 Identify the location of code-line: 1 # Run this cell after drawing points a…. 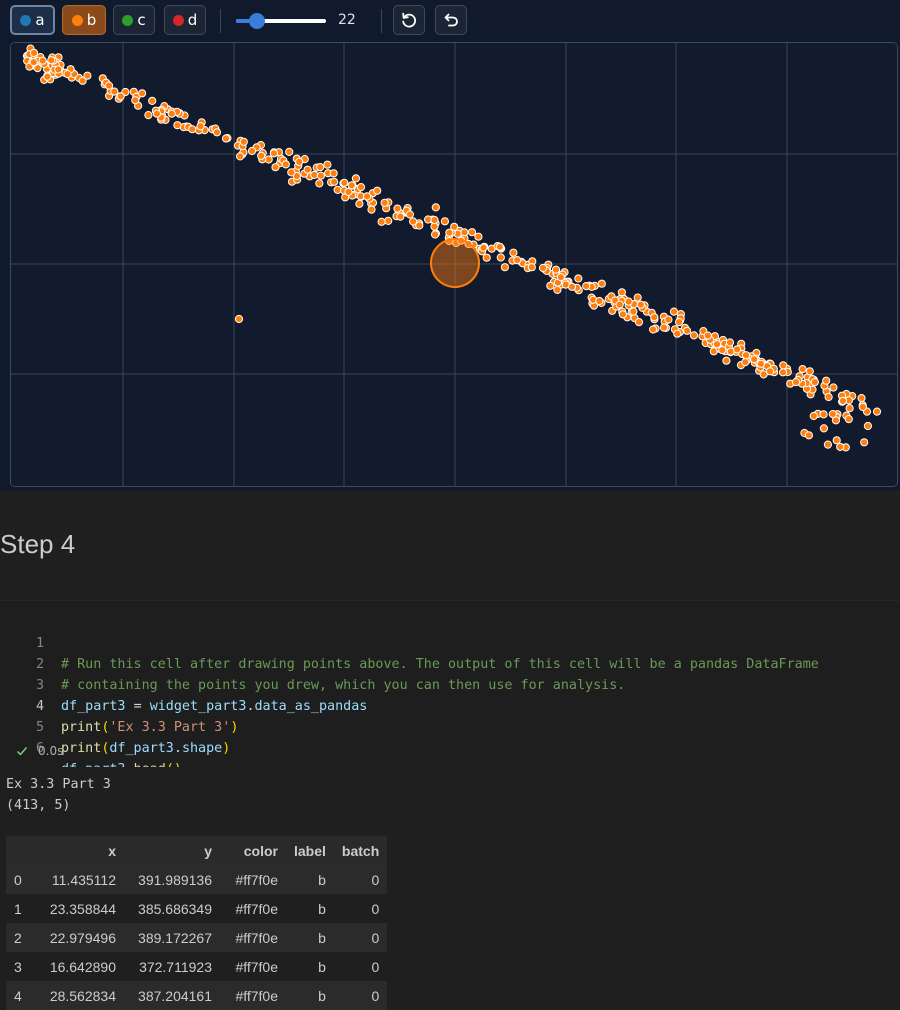
(450, 642).